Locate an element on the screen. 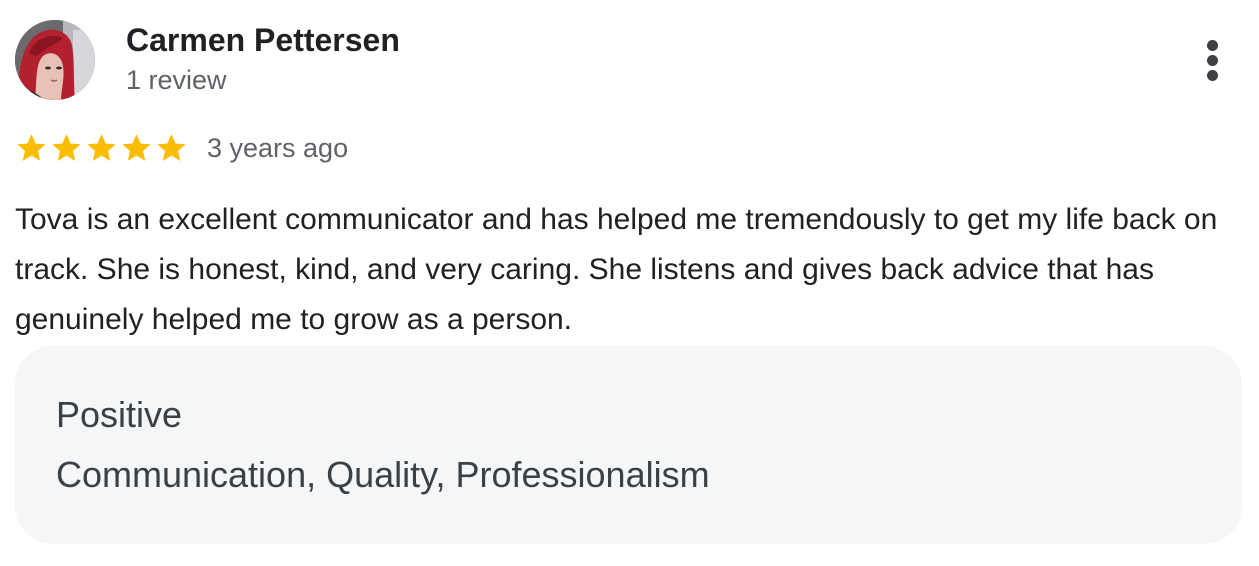  rating-row: 3 years ago is located at coordinates (181, 148).